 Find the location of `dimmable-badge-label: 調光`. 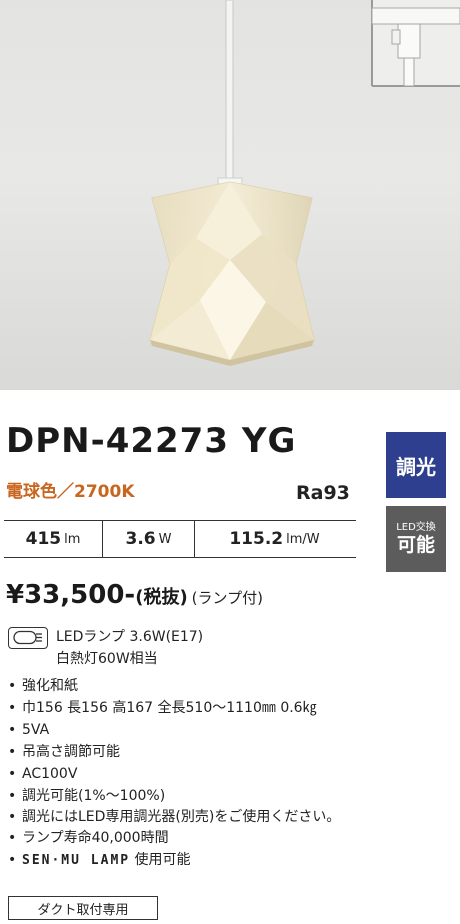

dimmable-badge-label: 調光 is located at coordinates (416, 466).